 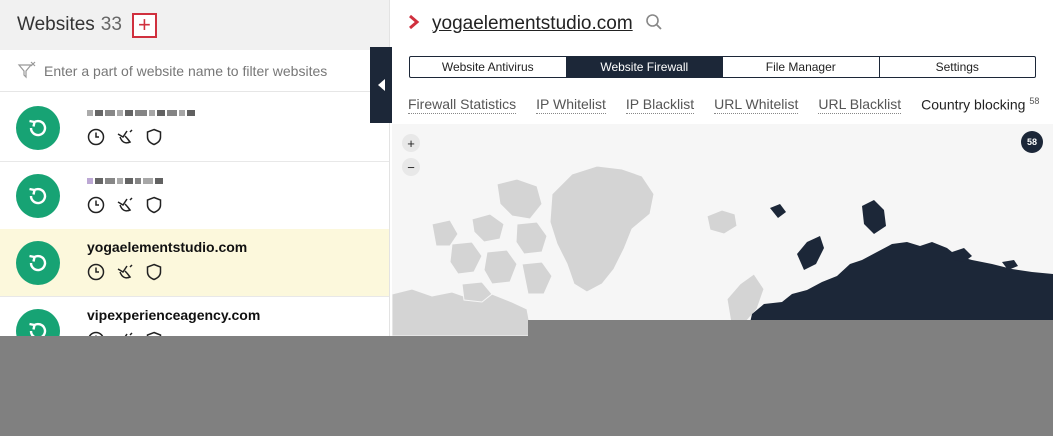 I want to click on island-novaya-zemlya, so click(x=810, y=253).